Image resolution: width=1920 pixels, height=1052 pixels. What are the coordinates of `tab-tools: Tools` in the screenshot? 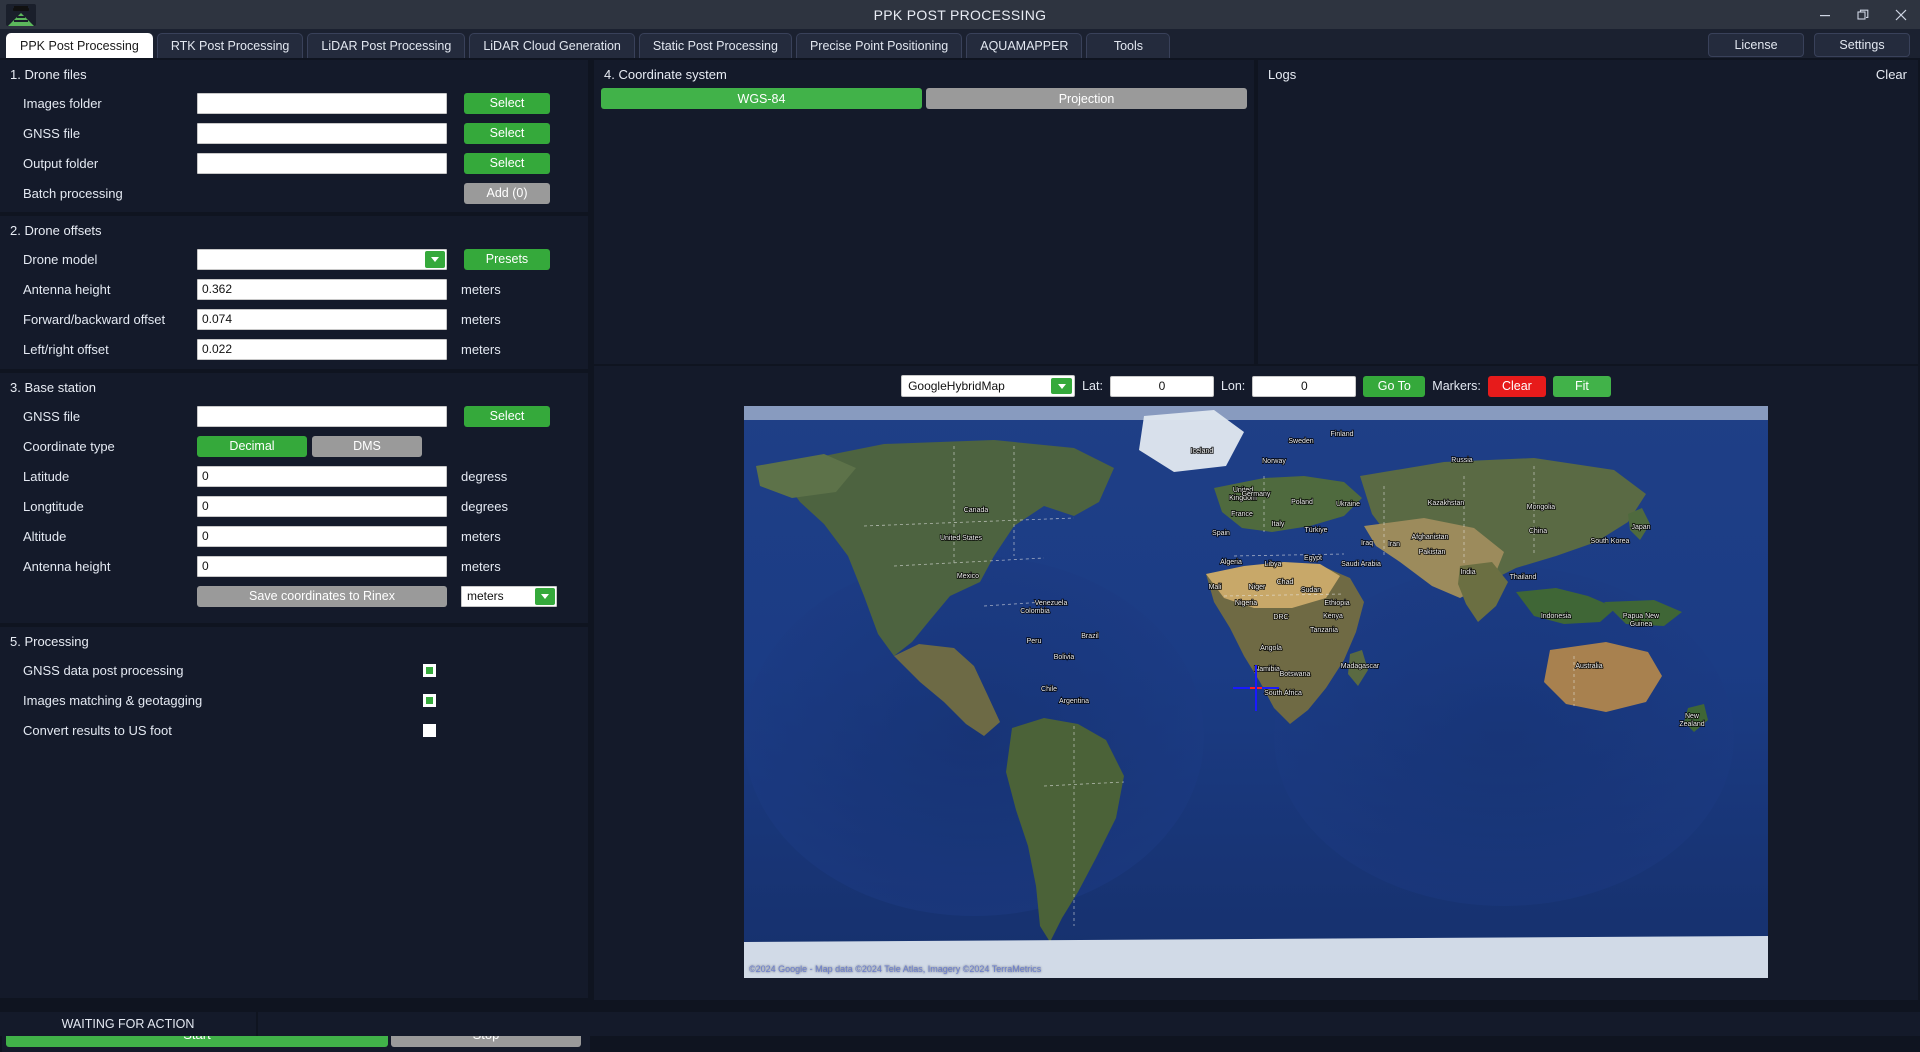 It's located at (1128, 45).